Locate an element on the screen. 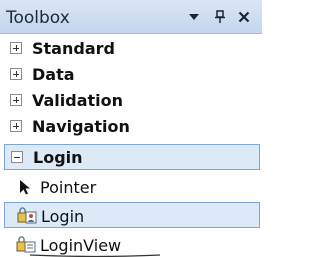 The width and height of the screenshot is (320, 257). toolbox-item-loginview: LoginView is located at coordinates (132, 244).